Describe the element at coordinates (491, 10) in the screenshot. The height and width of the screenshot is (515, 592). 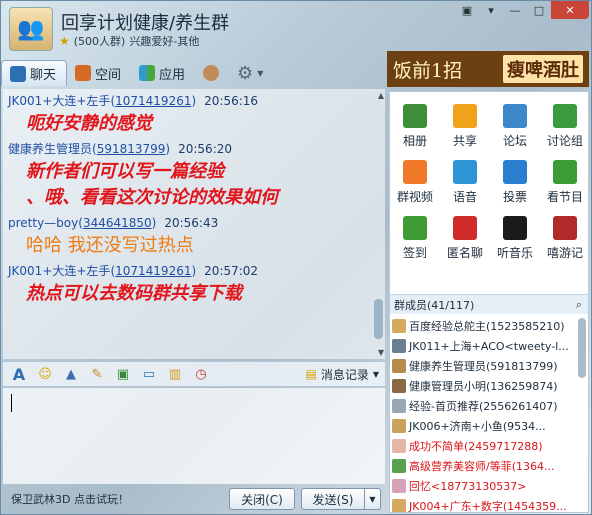
I see `menu-button: ▾` at that location.